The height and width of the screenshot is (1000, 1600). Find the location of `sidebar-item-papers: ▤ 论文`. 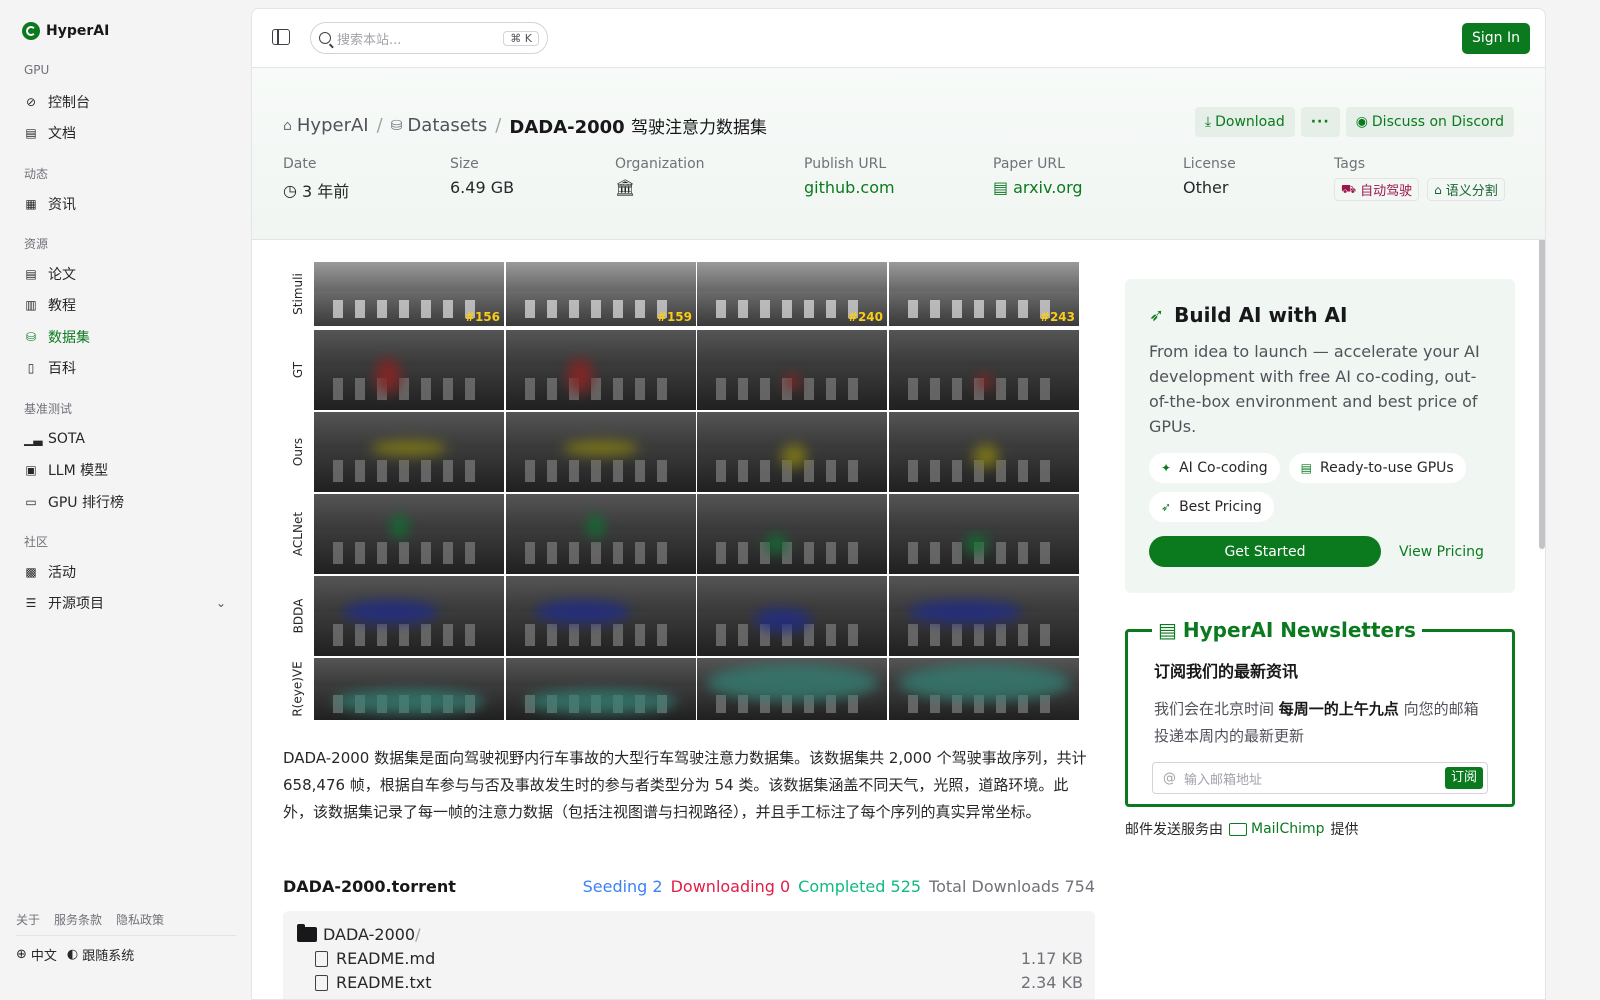

sidebar-item-papers: ▤ 论文 is located at coordinates (129, 274).